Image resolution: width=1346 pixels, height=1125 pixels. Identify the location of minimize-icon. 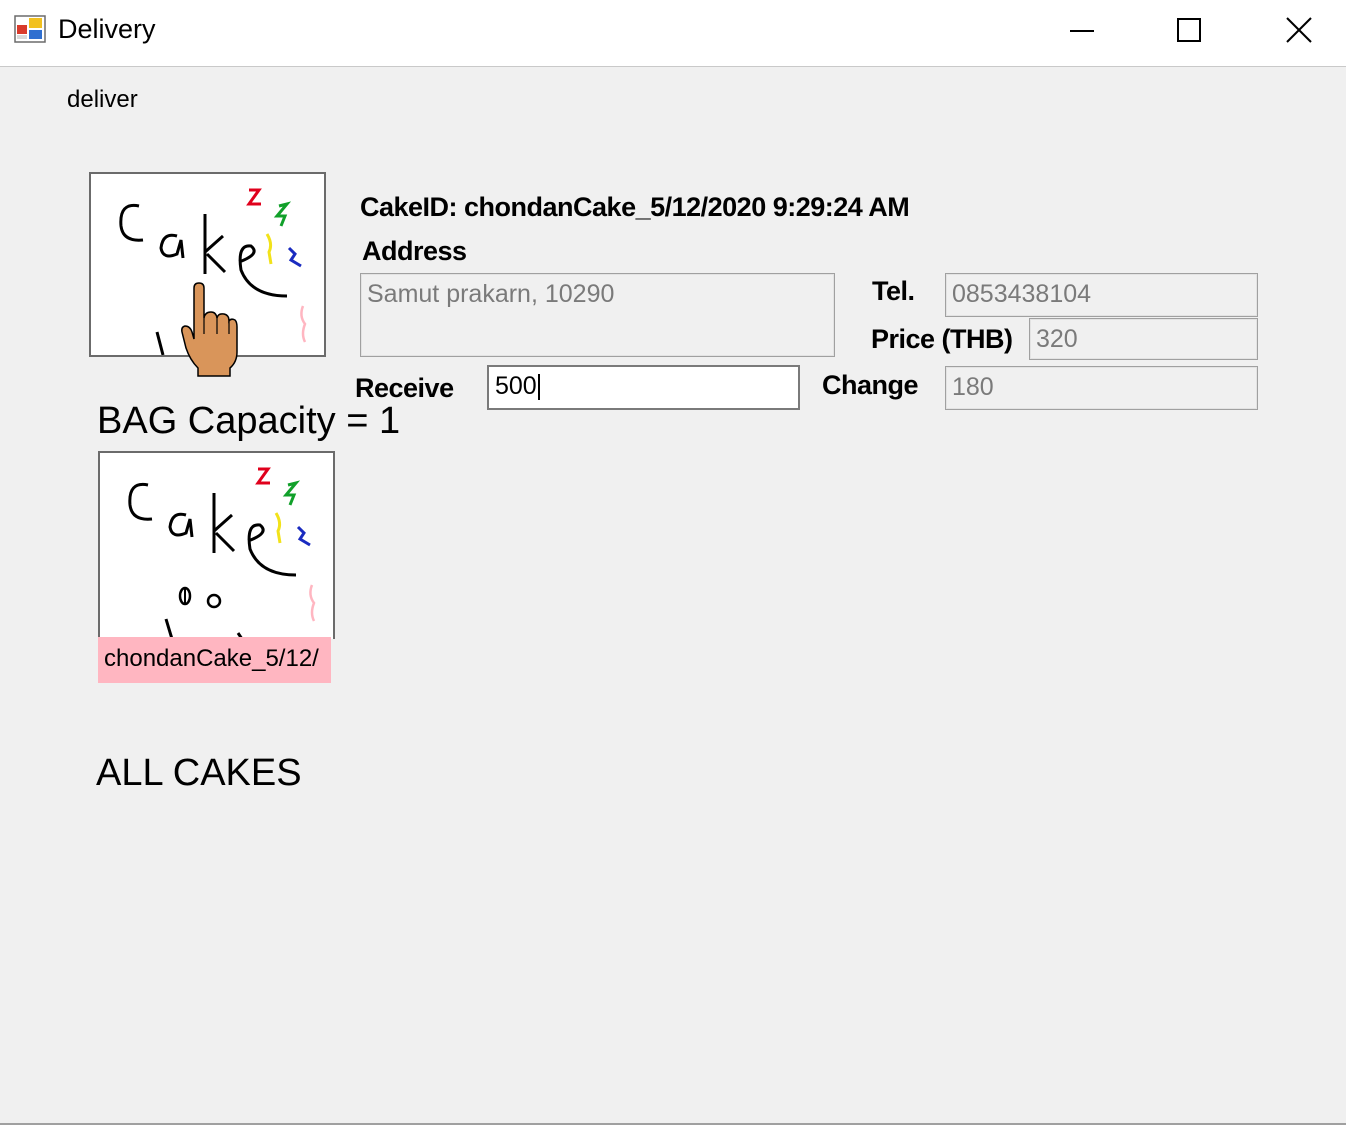
(1082, 31).